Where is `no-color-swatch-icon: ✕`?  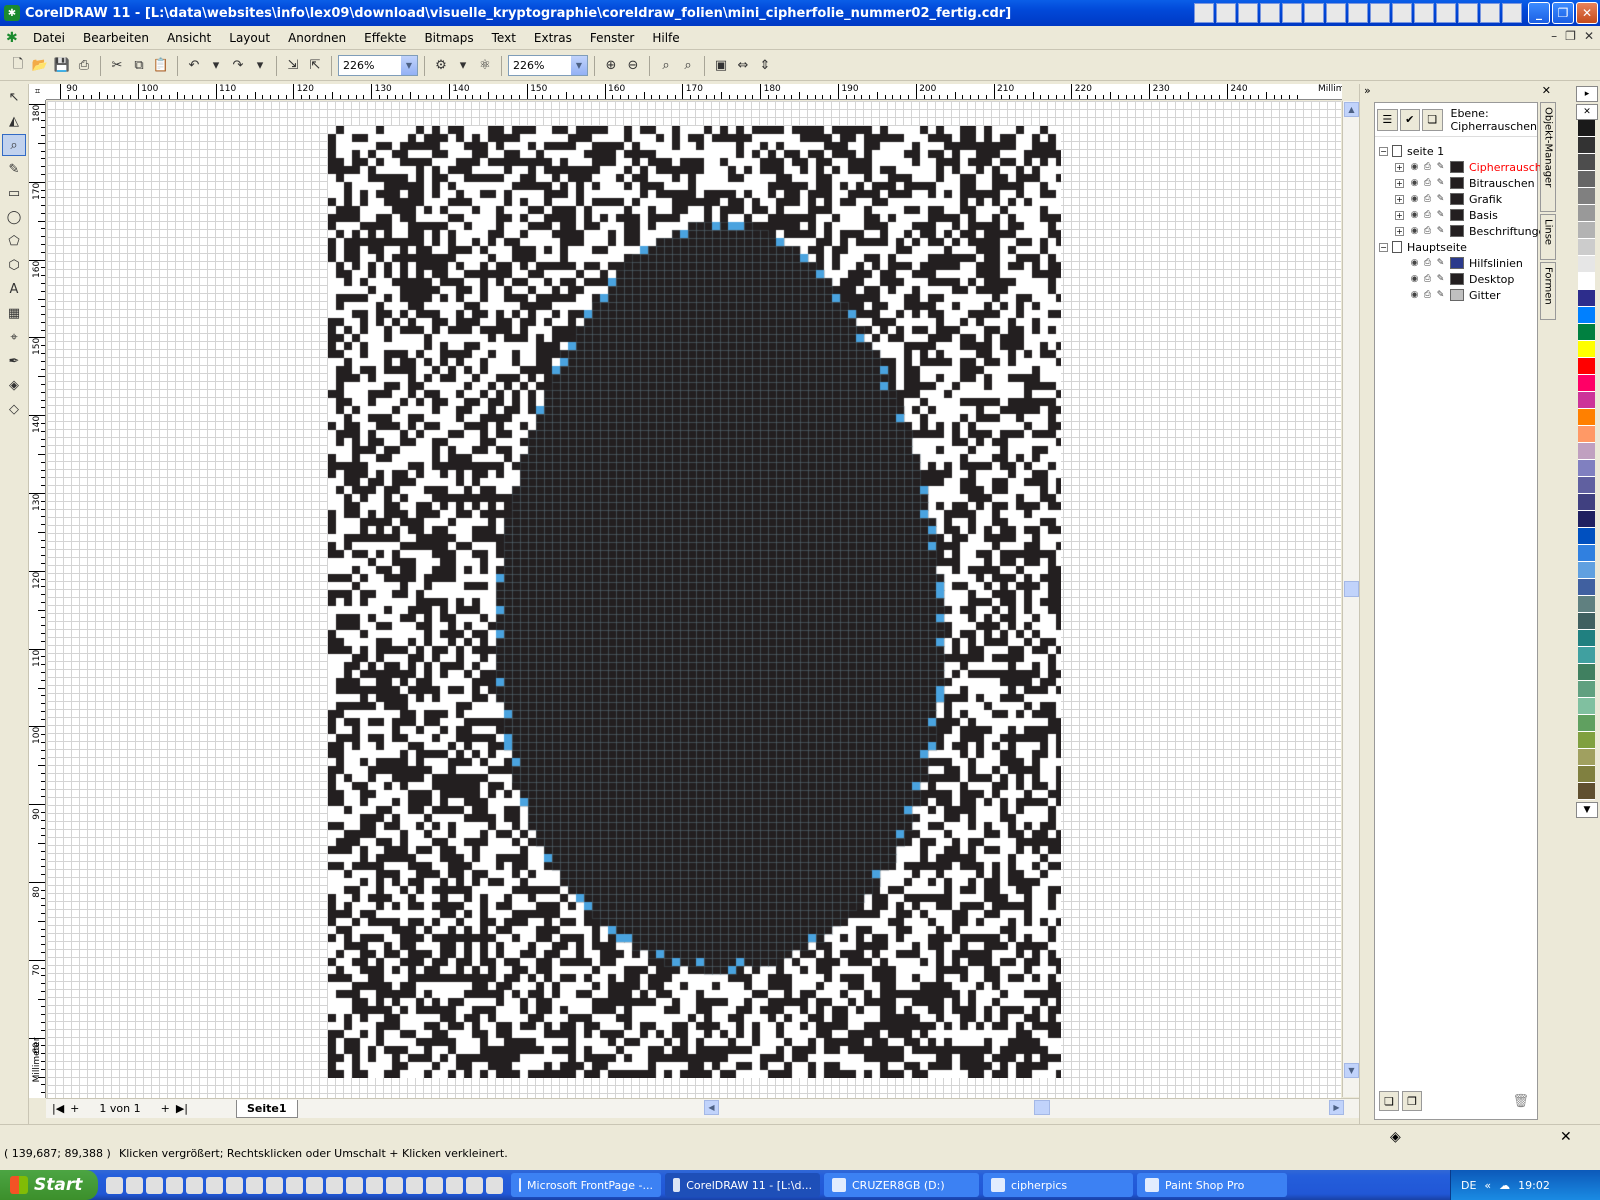 no-color-swatch-icon: ✕ is located at coordinates (1587, 112).